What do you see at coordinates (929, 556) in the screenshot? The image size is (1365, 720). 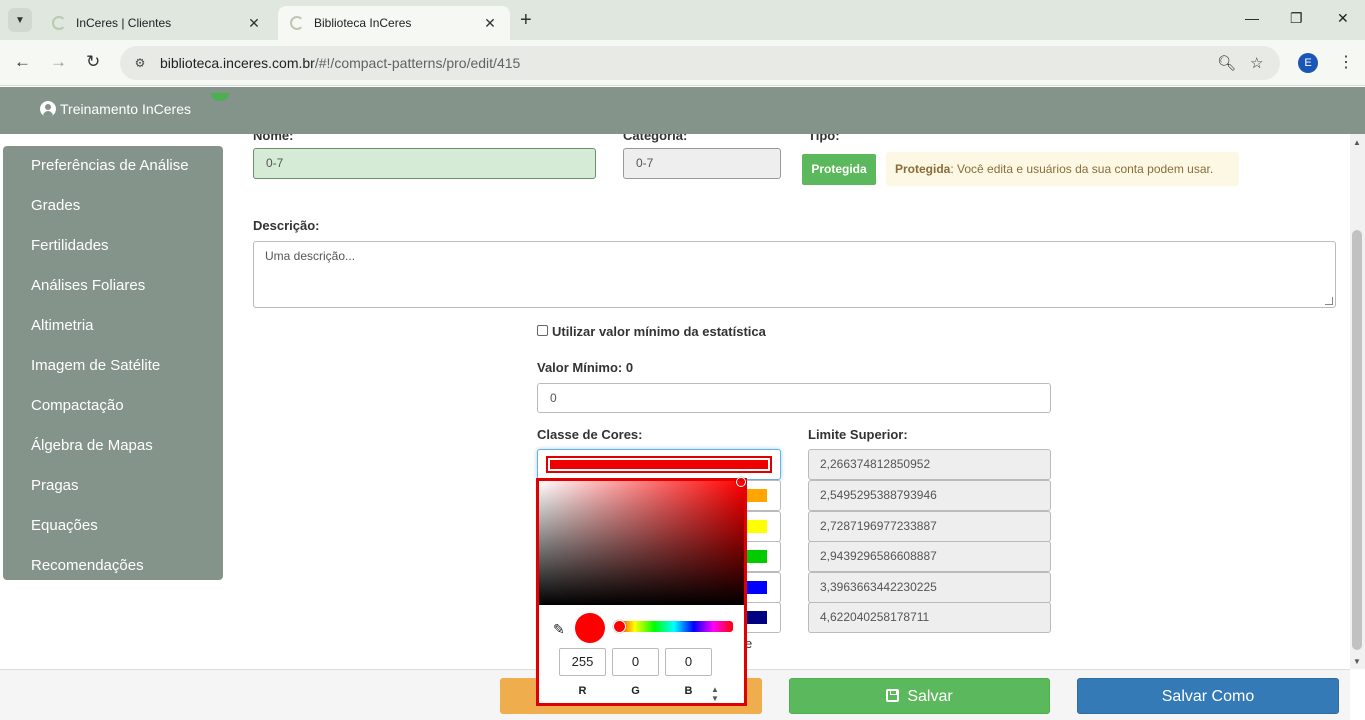 I see `limit-input: 2,9439296586608887` at bounding box center [929, 556].